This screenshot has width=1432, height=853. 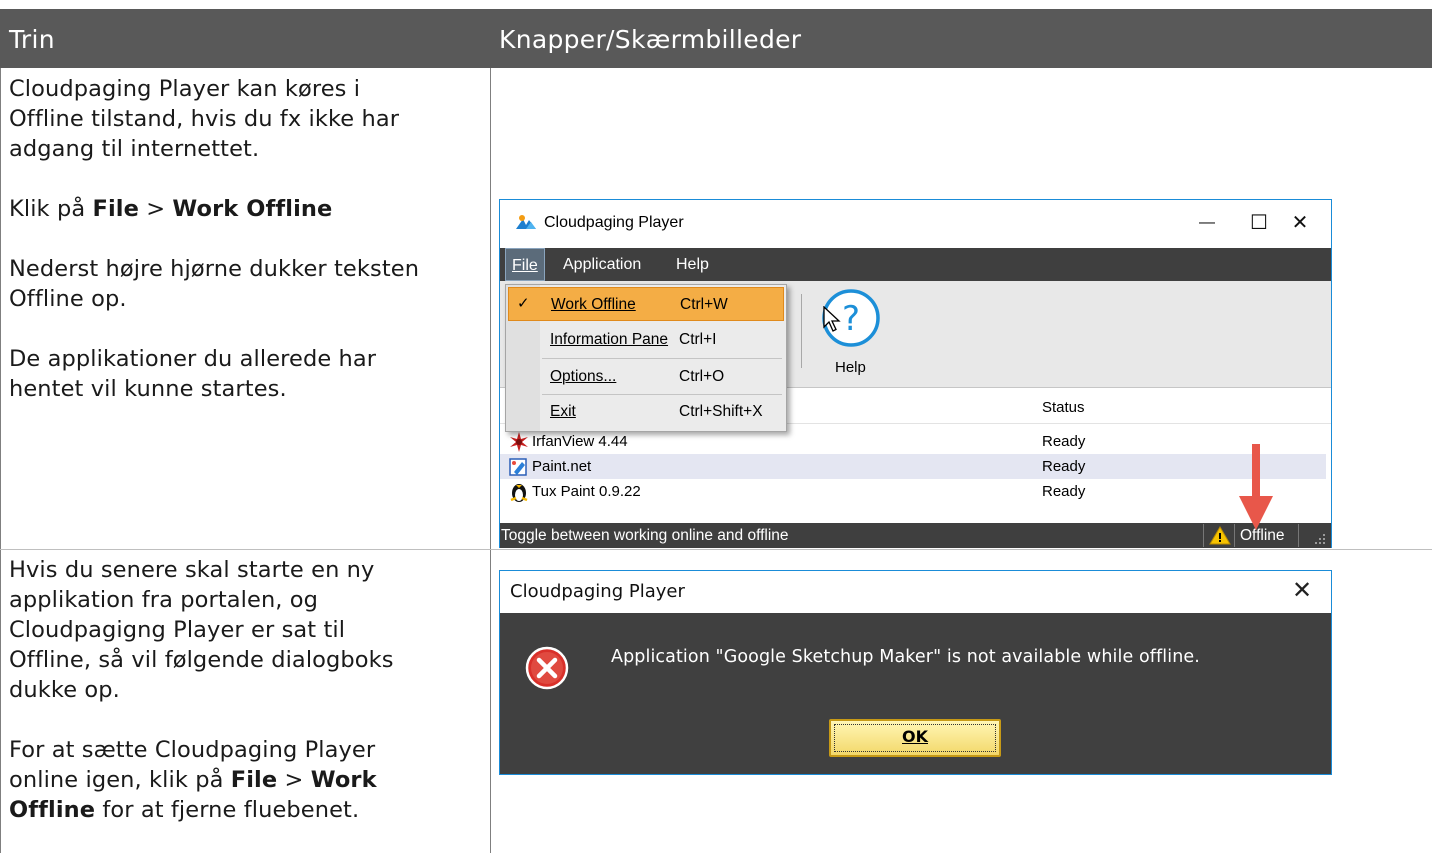 What do you see at coordinates (134, 149) in the screenshot?
I see `text-line: adgang til internettet.` at bounding box center [134, 149].